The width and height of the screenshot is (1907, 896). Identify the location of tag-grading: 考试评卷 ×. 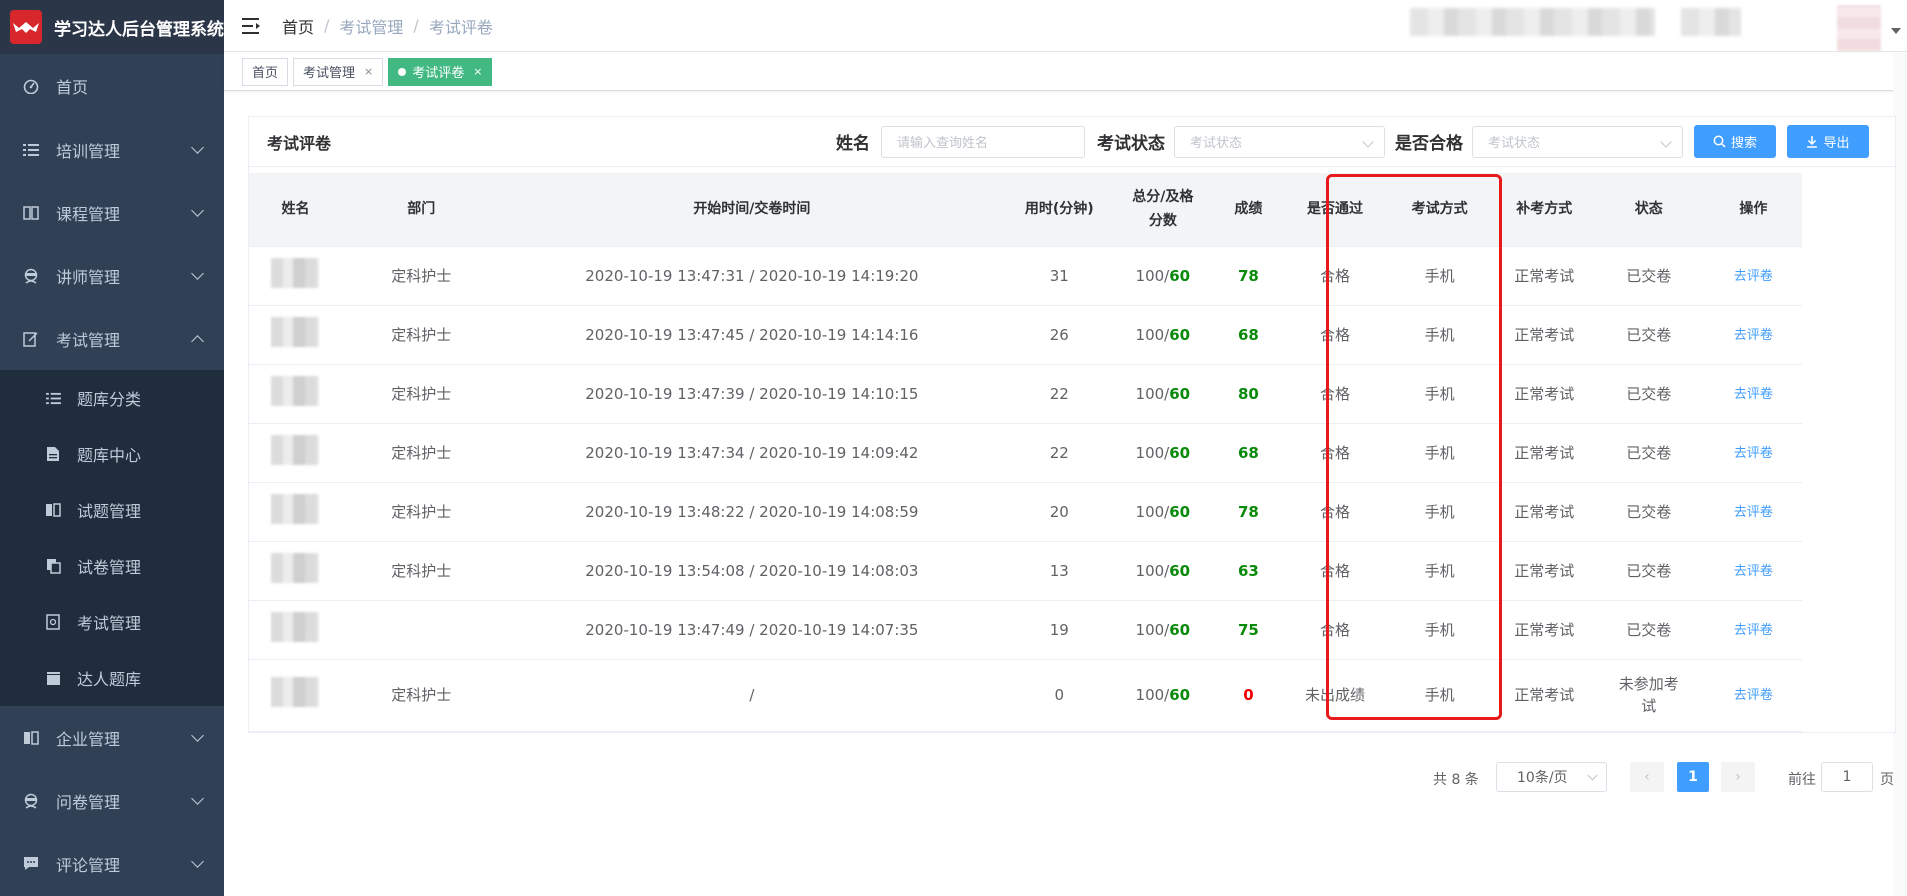
(440, 71).